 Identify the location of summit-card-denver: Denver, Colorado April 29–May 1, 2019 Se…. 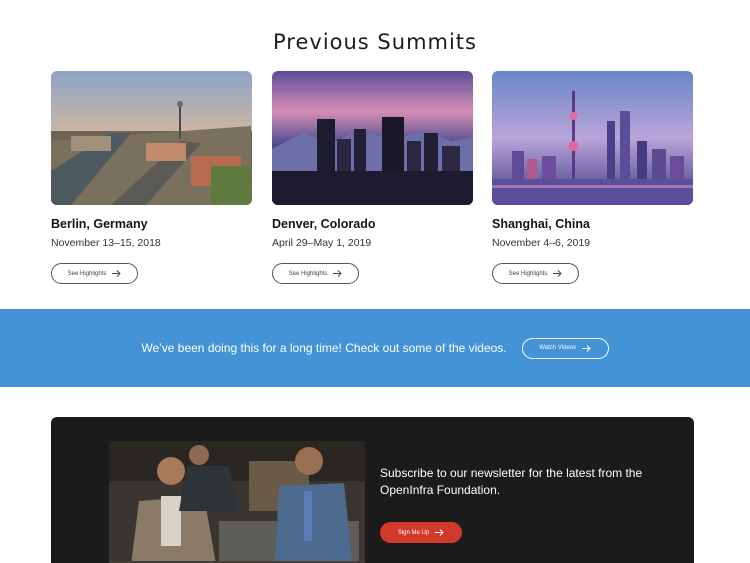
(372, 177).